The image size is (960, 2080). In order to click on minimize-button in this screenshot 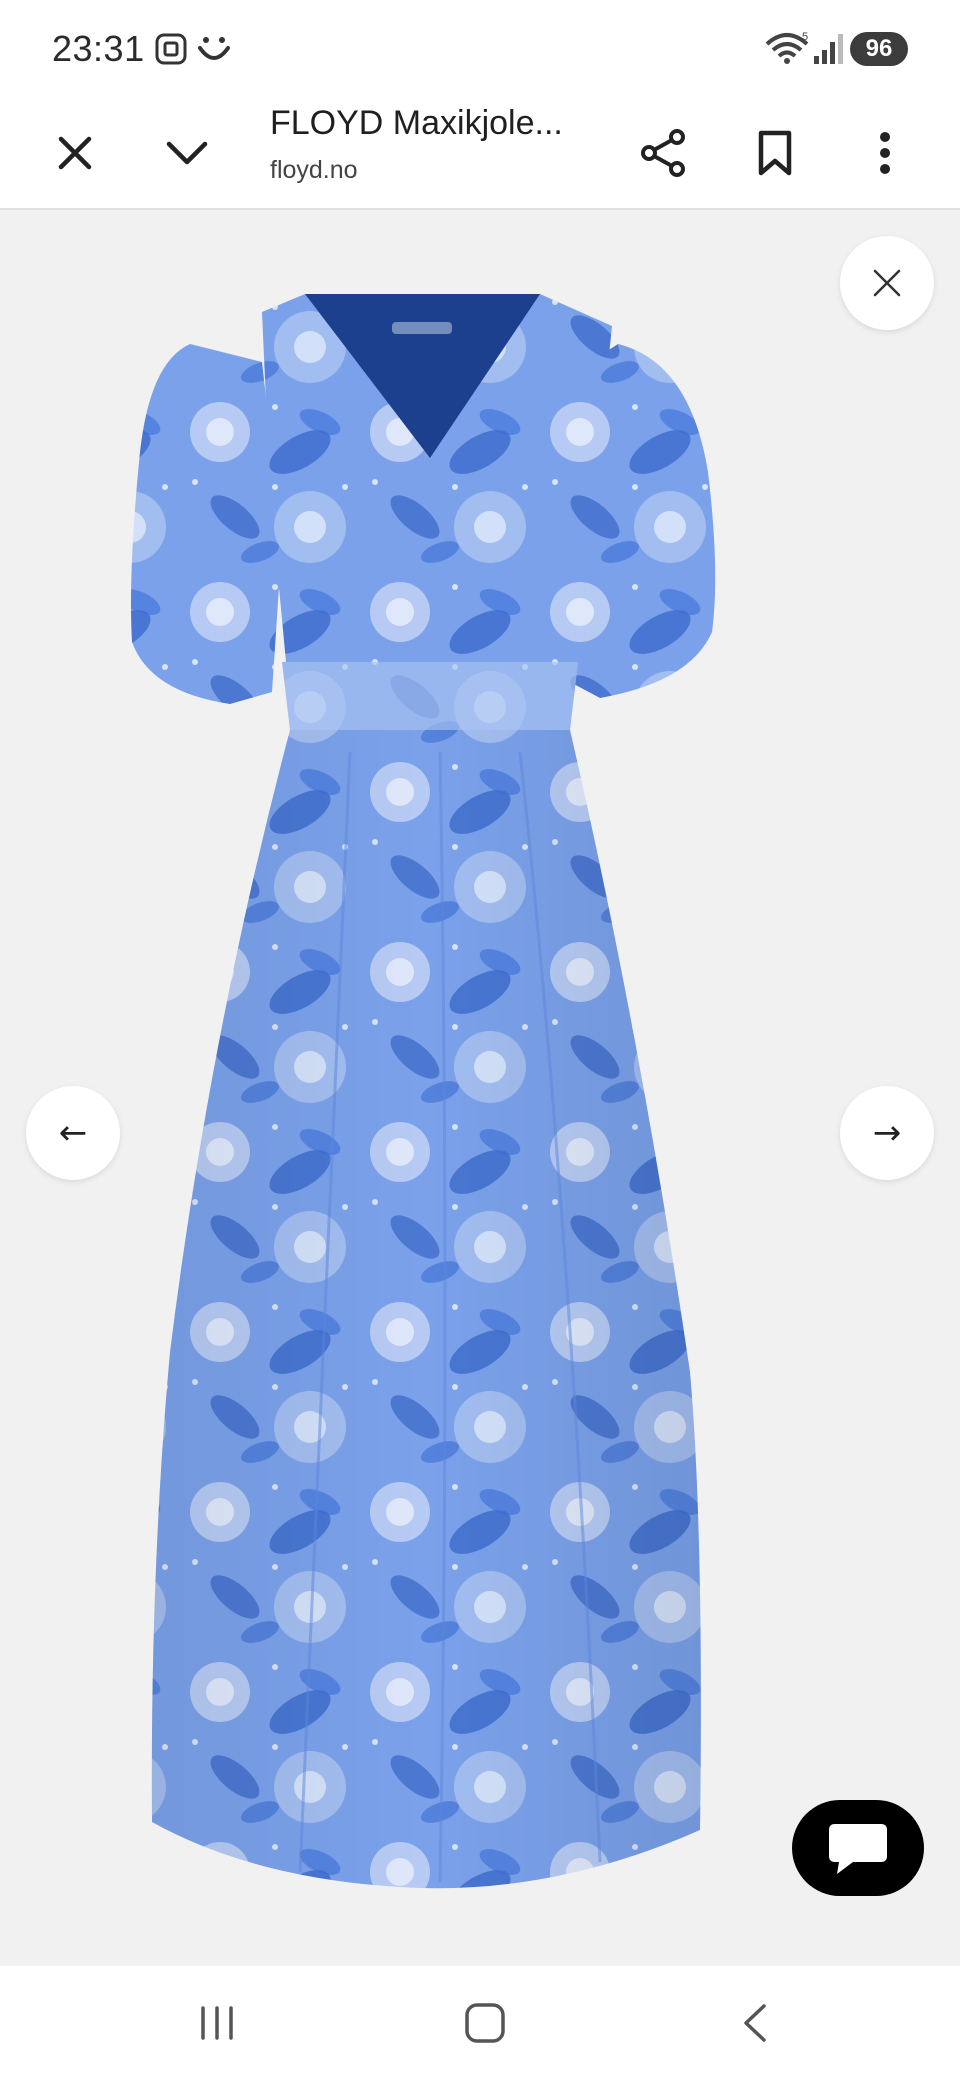, I will do `click(187, 153)`.